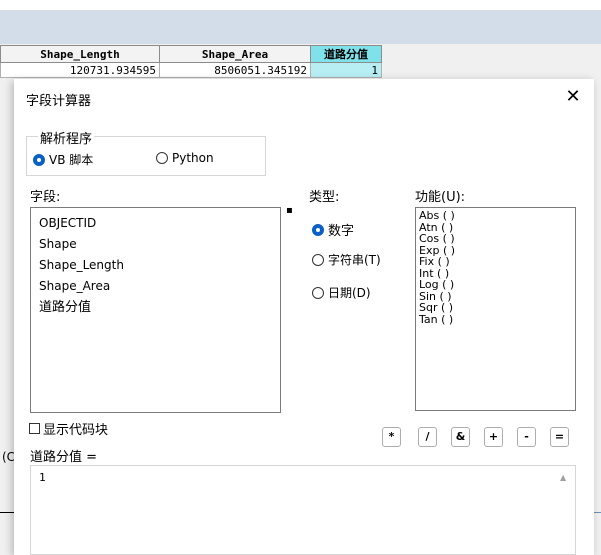 This screenshot has width=601, height=555. What do you see at coordinates (346, 70) in the screenshot?
I see `cell-road-score: 1` at bounding box center [346, 70].